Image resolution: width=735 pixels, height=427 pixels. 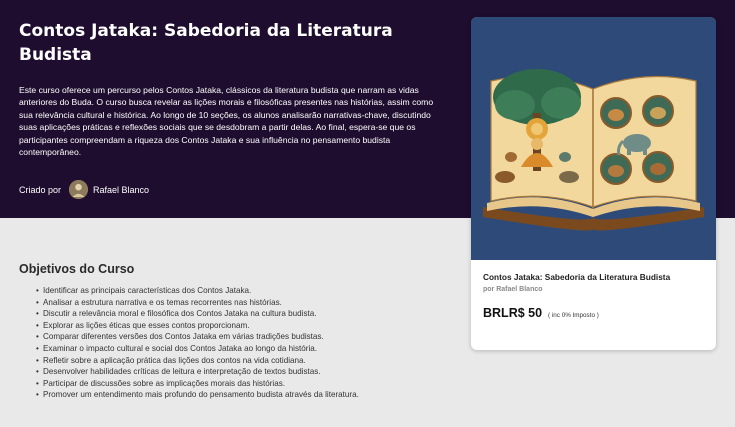 I want to click on created-by-label: Criado por, so click(x=40, y=189).